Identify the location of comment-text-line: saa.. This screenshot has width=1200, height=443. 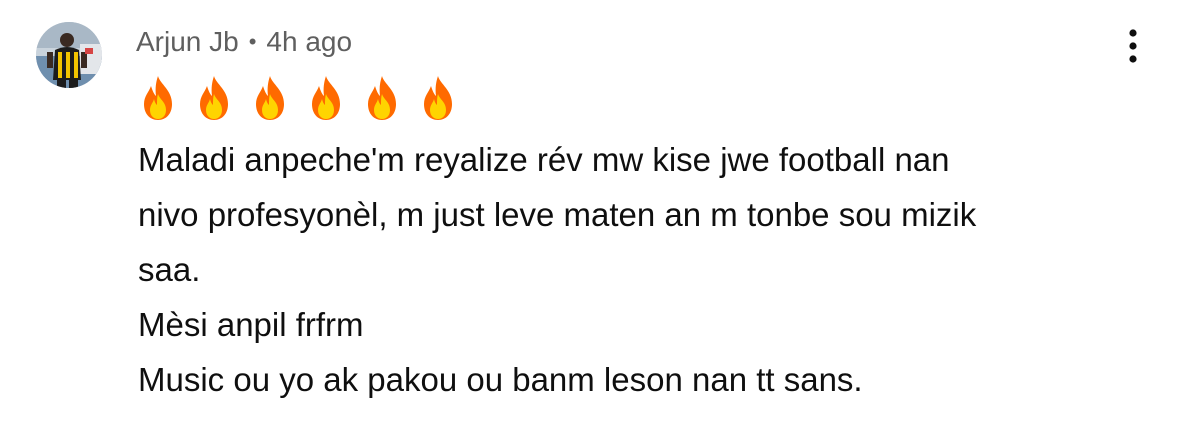
(169, 269).